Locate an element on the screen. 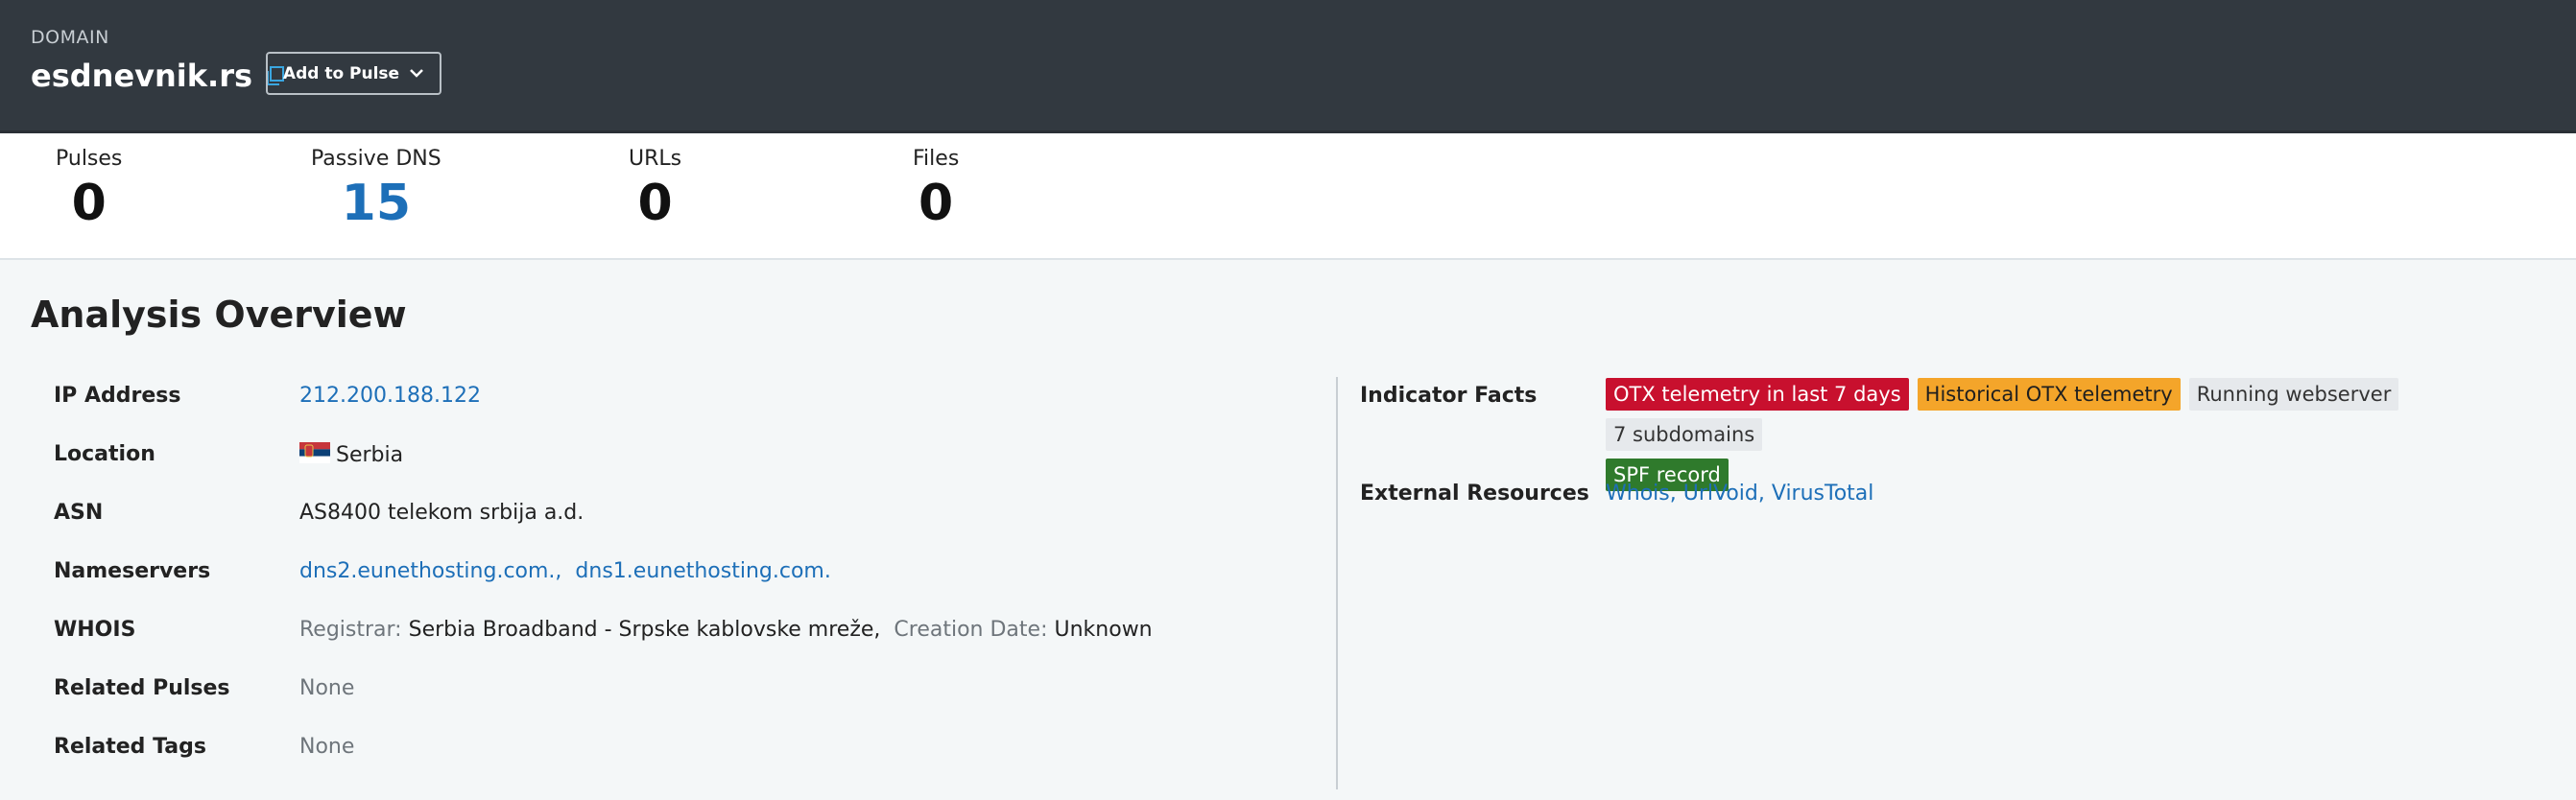  nameserver-link: dns2.eunethosting.com., is located at coordinates (430, 571).